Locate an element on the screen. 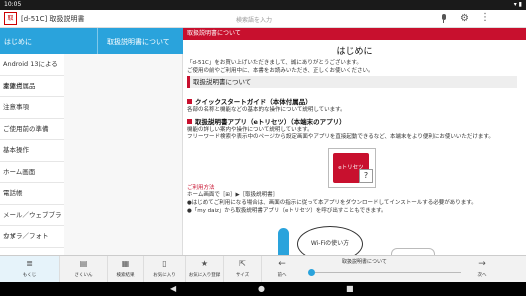 This screenshot has height=296, width=526. arrow-left-icon: ← is located at coordinates (282, 264).